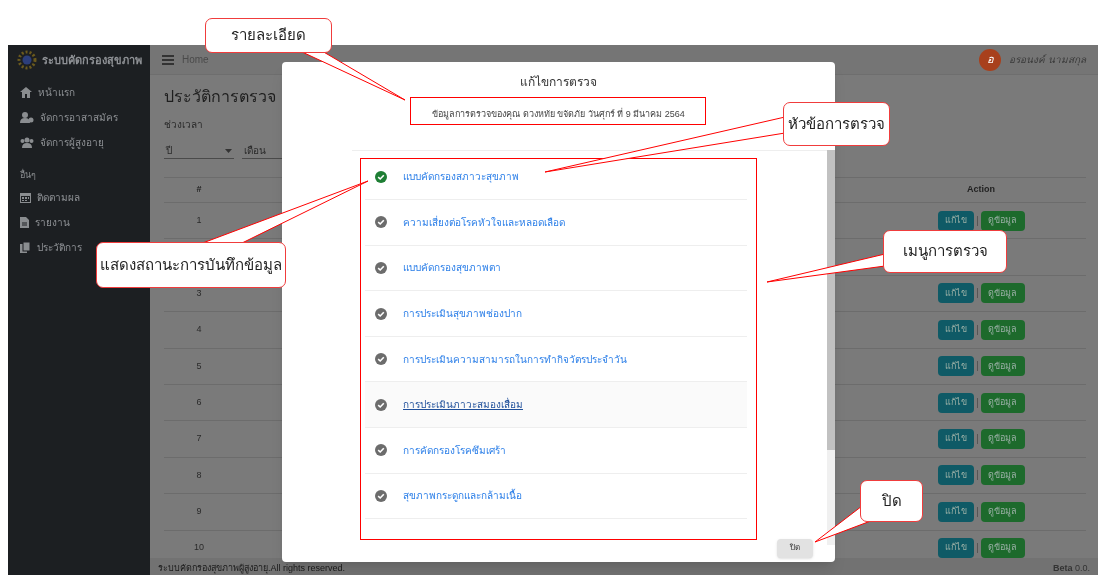 The image size is (1098, 575). Describe the element at coordinates (92, 60) in the screenshot. I see `sidebar-brand: ระบบคัดกรองสุขภาพ` at that location.